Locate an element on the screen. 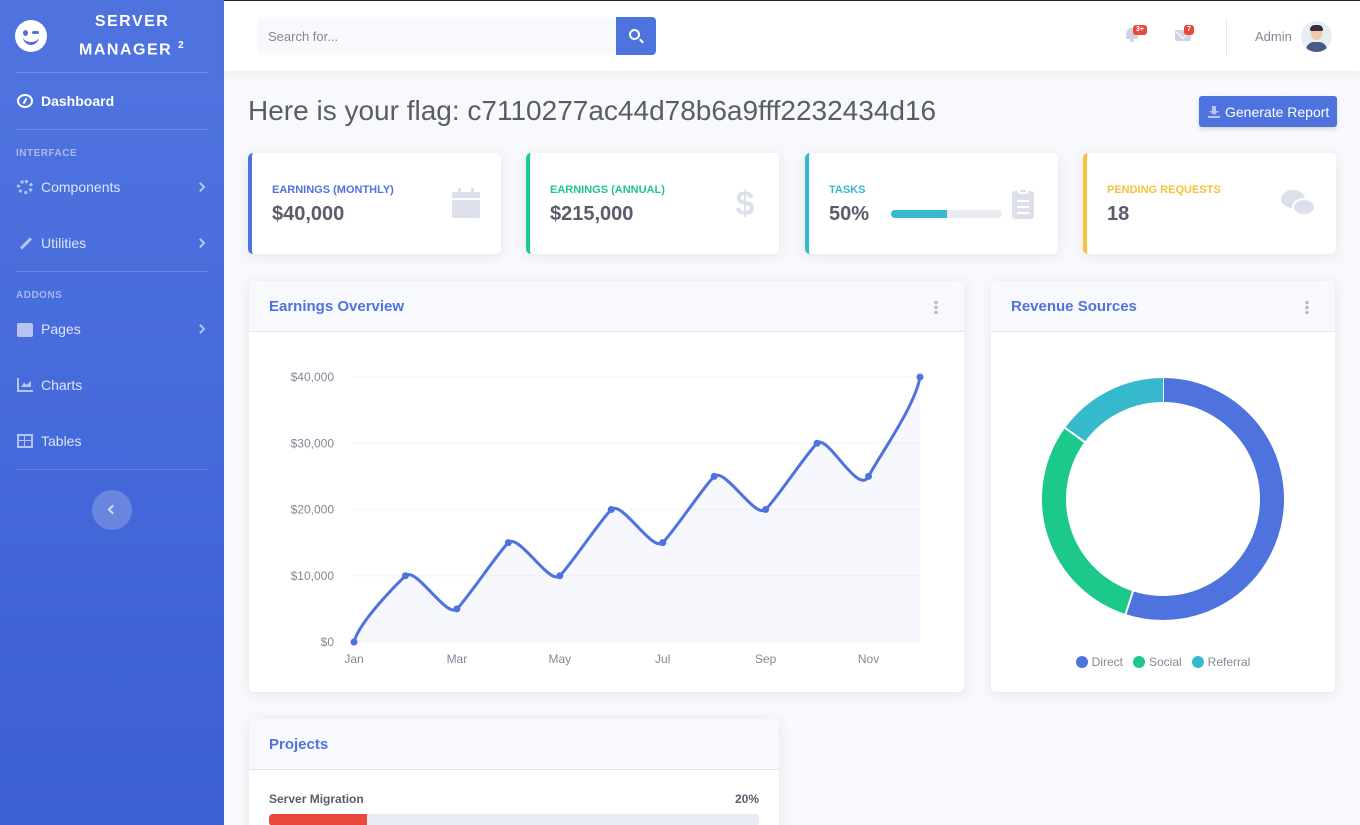 The height and width of the screenshot is (825, 1360). search-button is located at coordinates (636, 36).